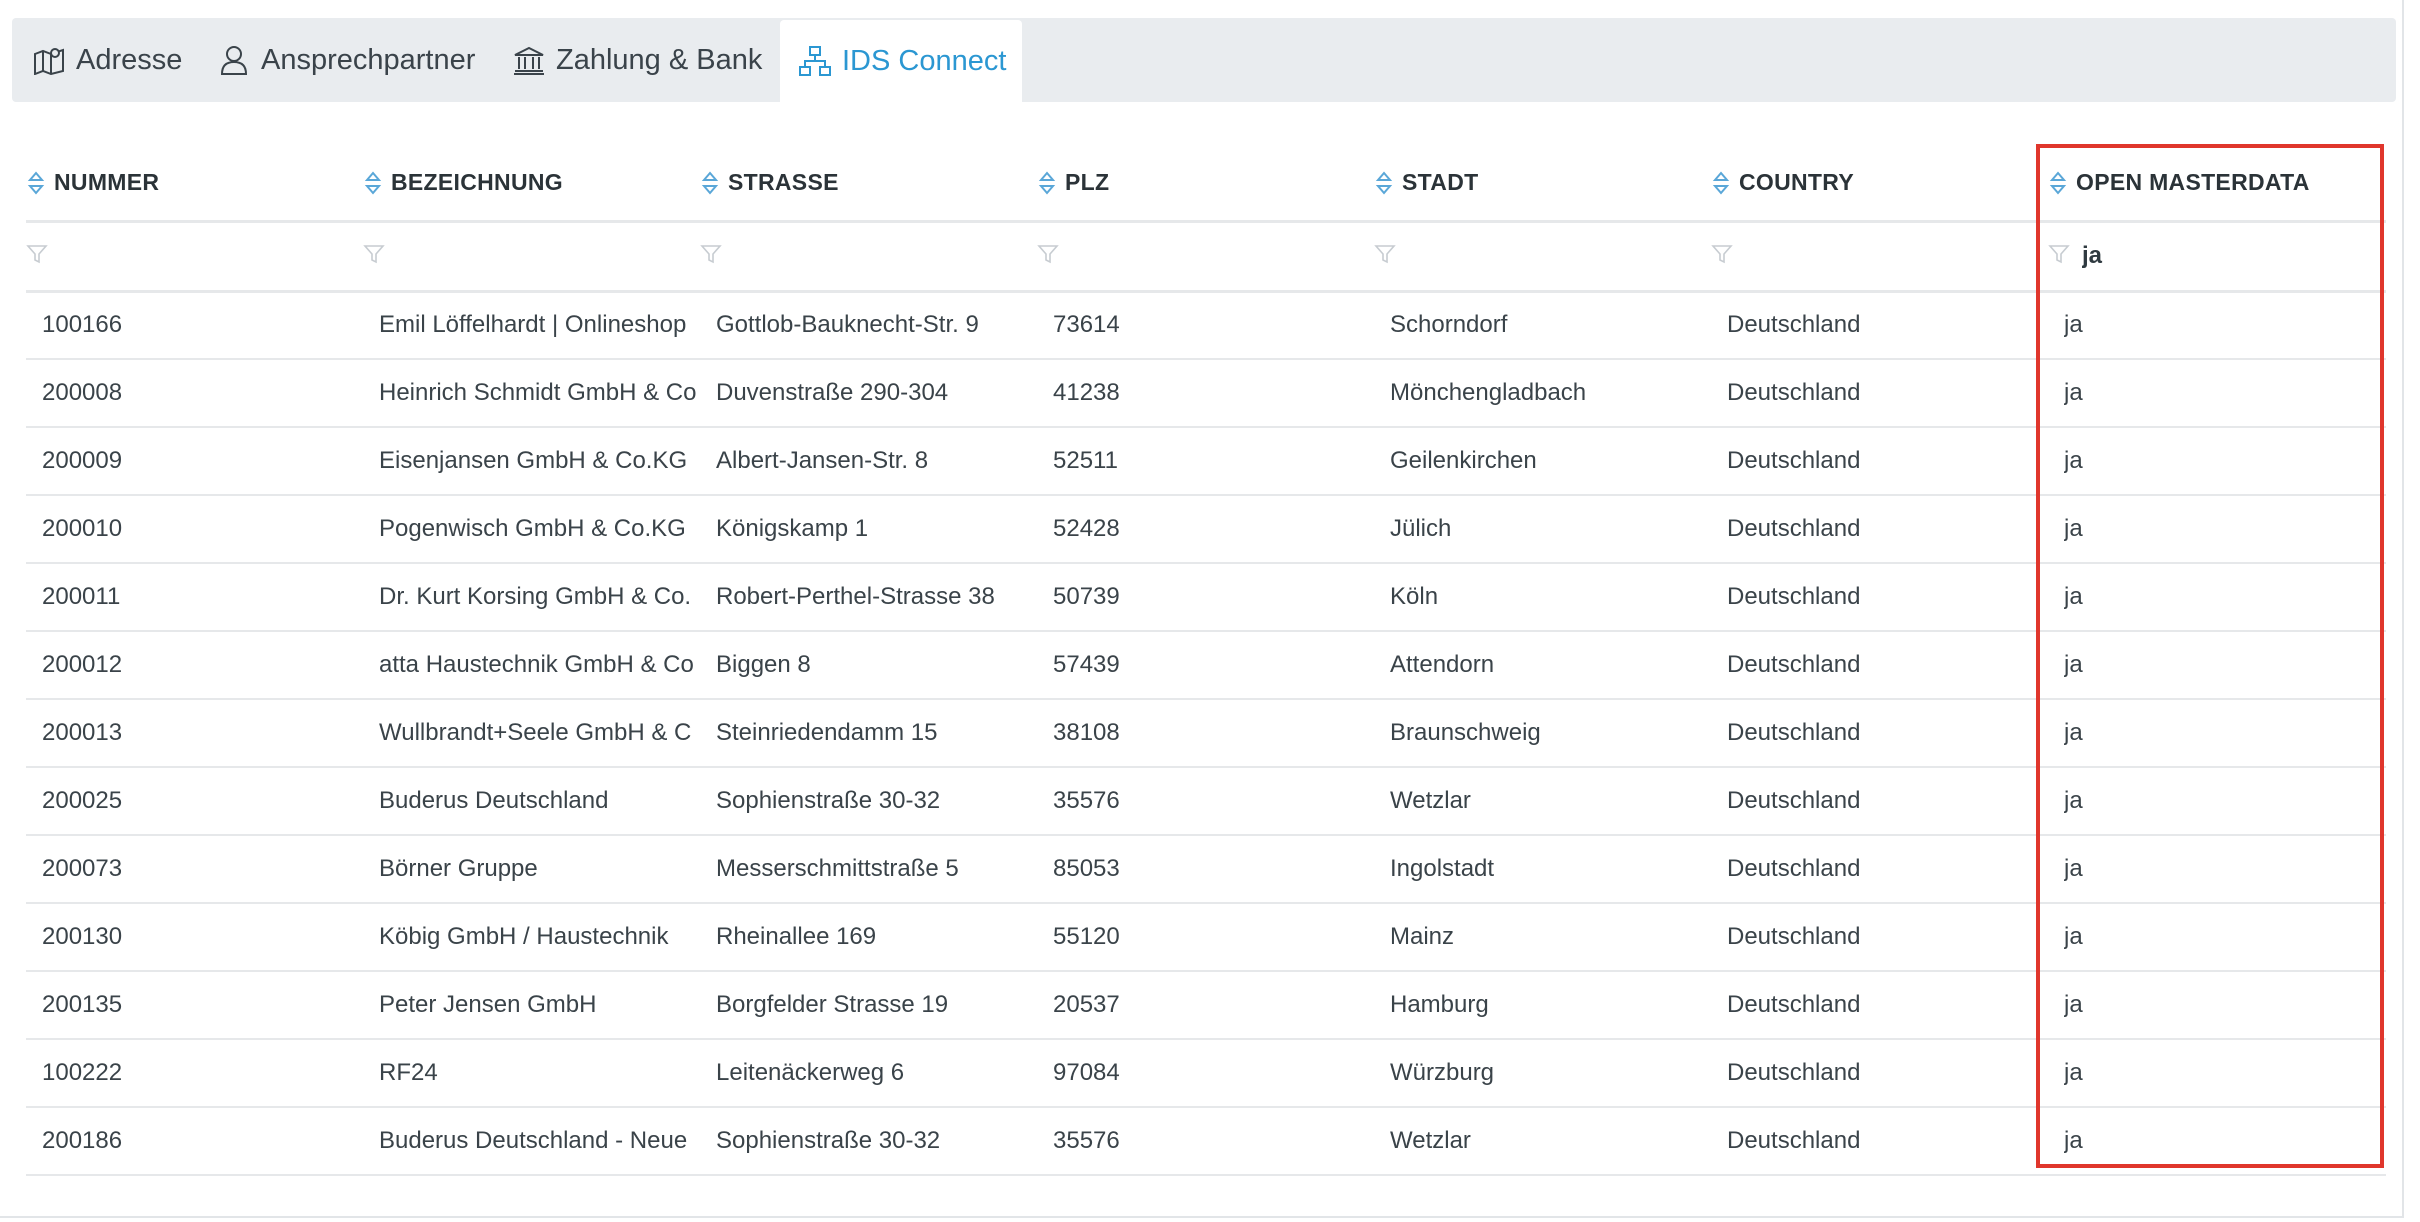 The height and width of the screenshot is (1222, 2420). What do you see at coordinates (924, 60) in the screenshot?
I see `tab-label: IDS Connect` at bounding box center [924, 60].